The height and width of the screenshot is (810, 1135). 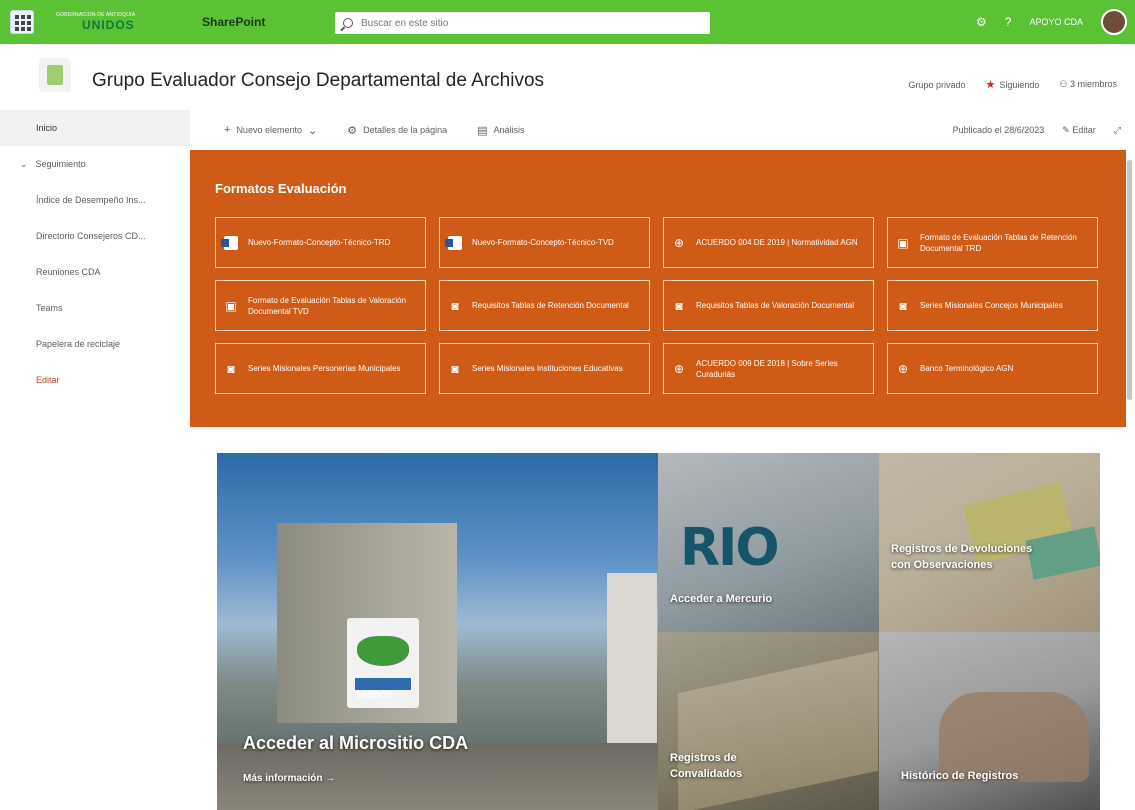 I want to click on app-name-link: SharePoint, so click(x=233, y=22).